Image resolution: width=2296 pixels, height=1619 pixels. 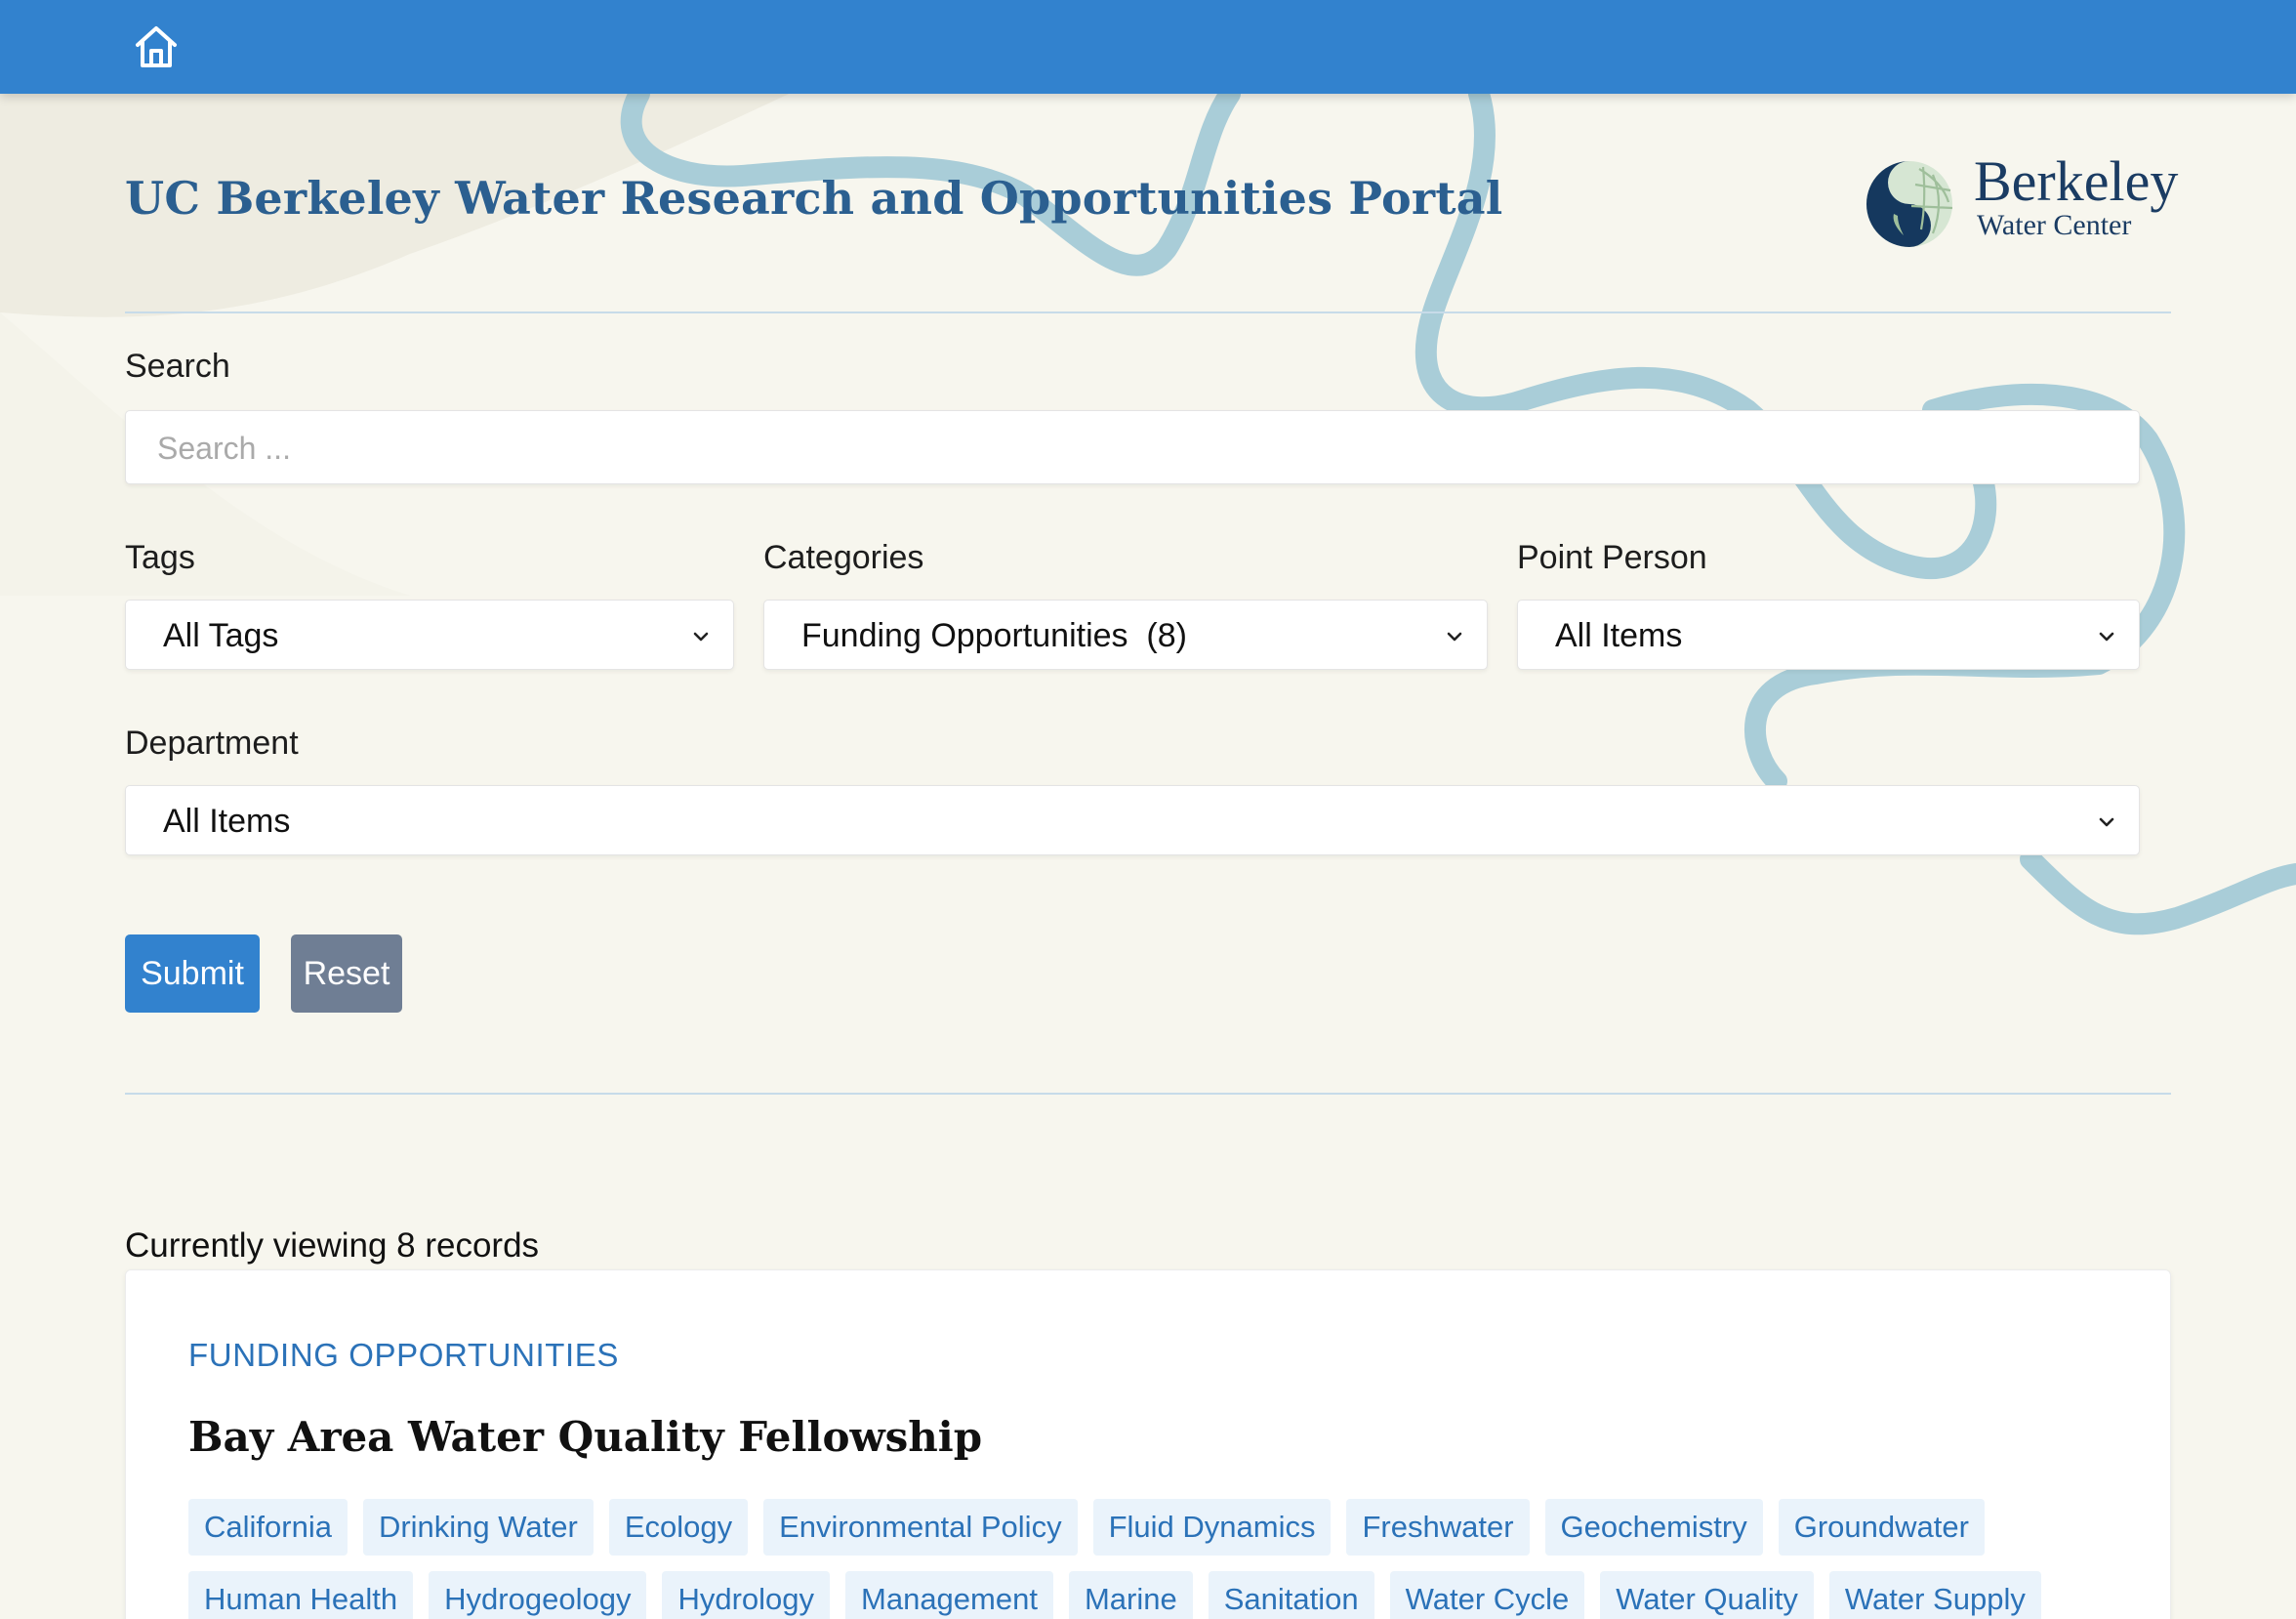 I want to click on categories-label: Categories, so click(x=843, y=557).